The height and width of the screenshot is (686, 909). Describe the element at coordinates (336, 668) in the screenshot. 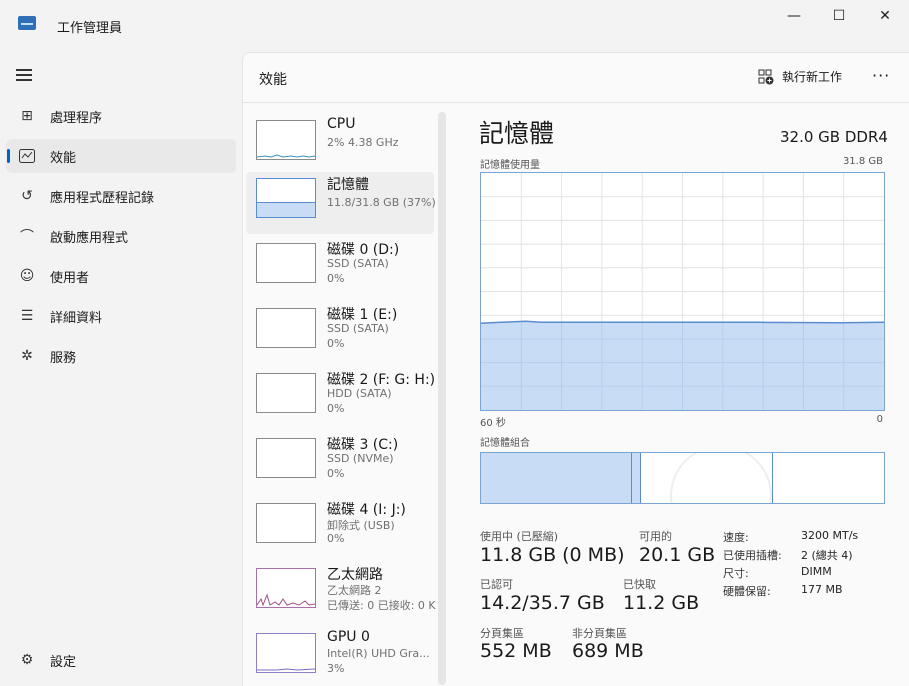

I see `list-item-usage: 3%` at that location.